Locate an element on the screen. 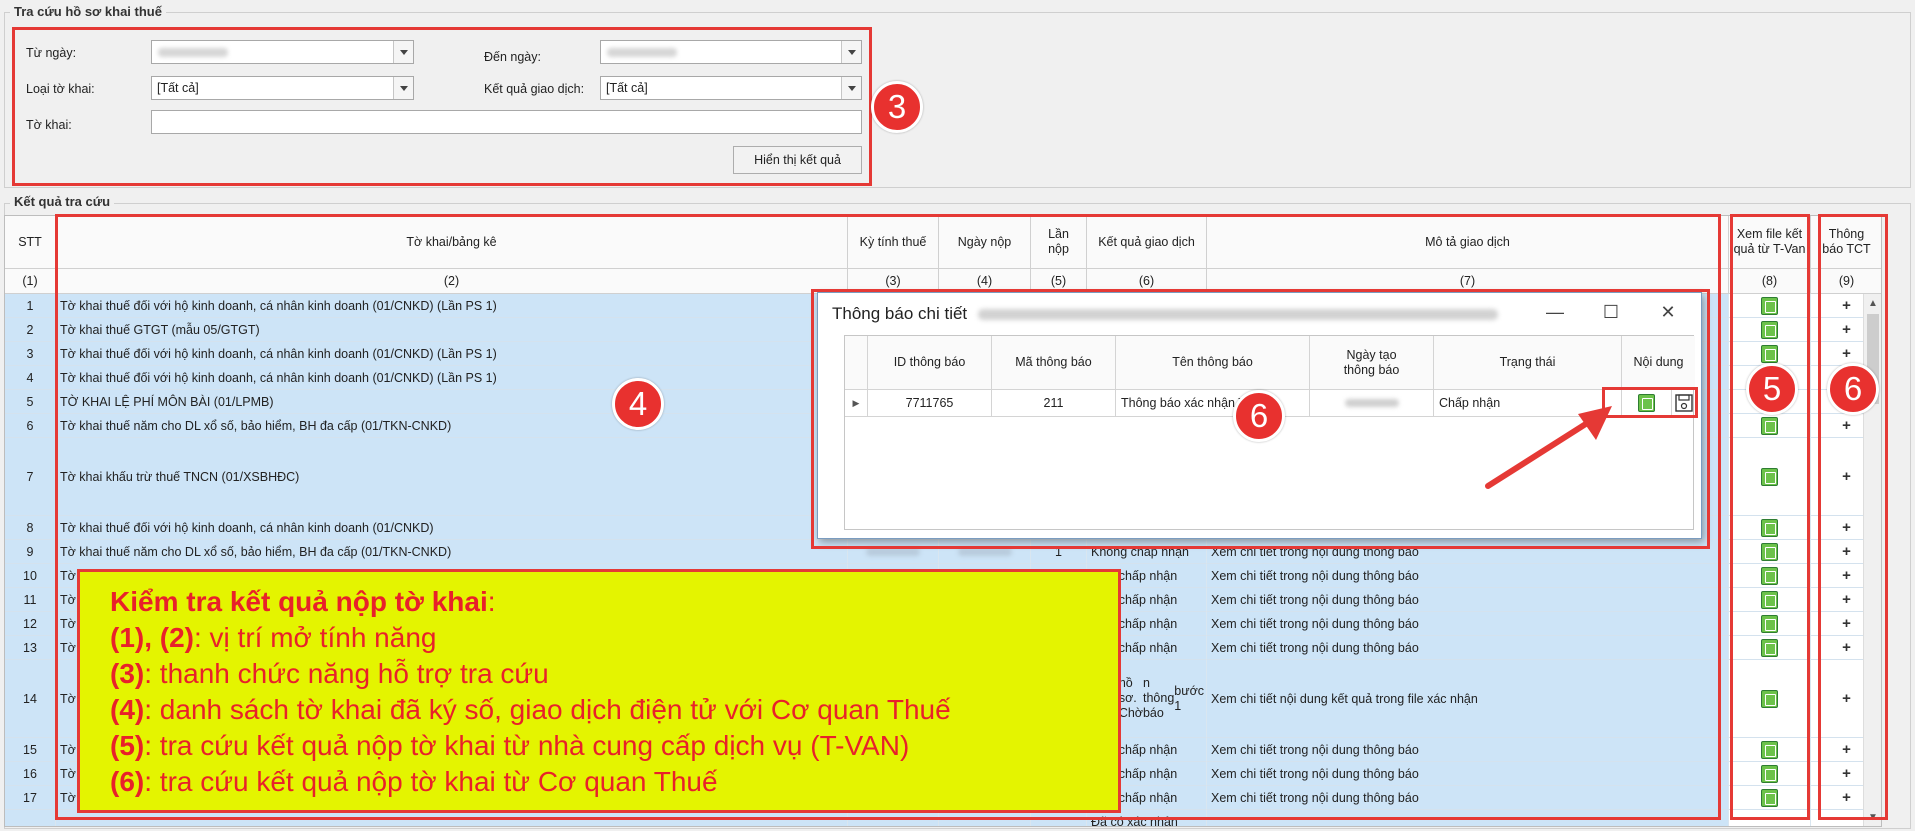  scroll-down-icon: ▼ is located at coordinates (1873, 817).